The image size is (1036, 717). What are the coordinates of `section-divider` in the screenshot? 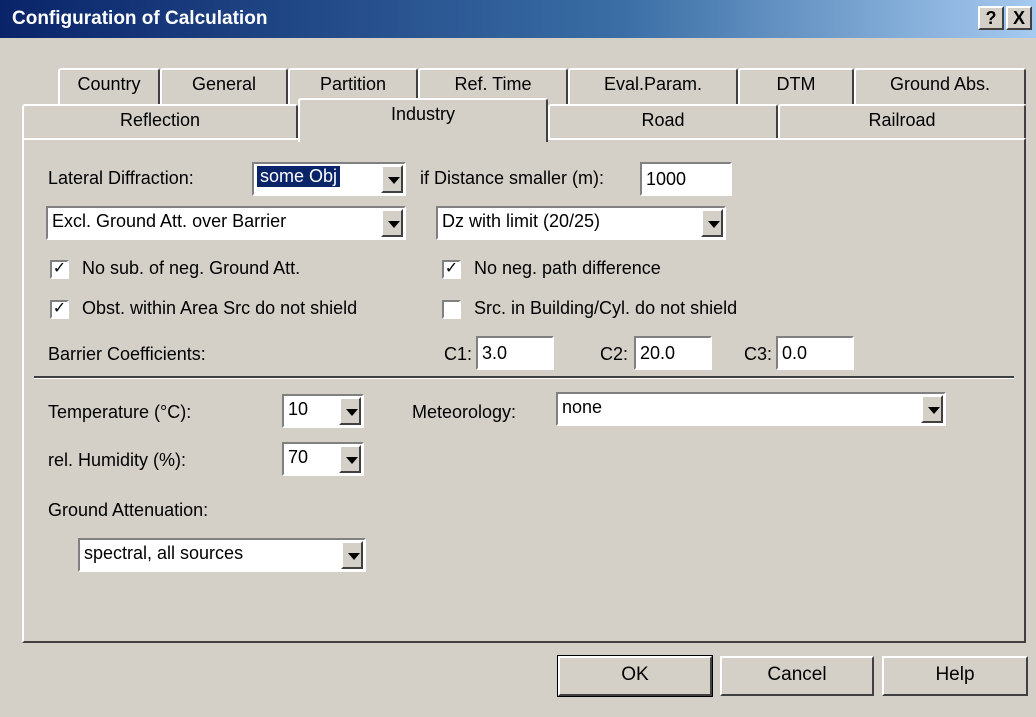 It's located at (524, 377).